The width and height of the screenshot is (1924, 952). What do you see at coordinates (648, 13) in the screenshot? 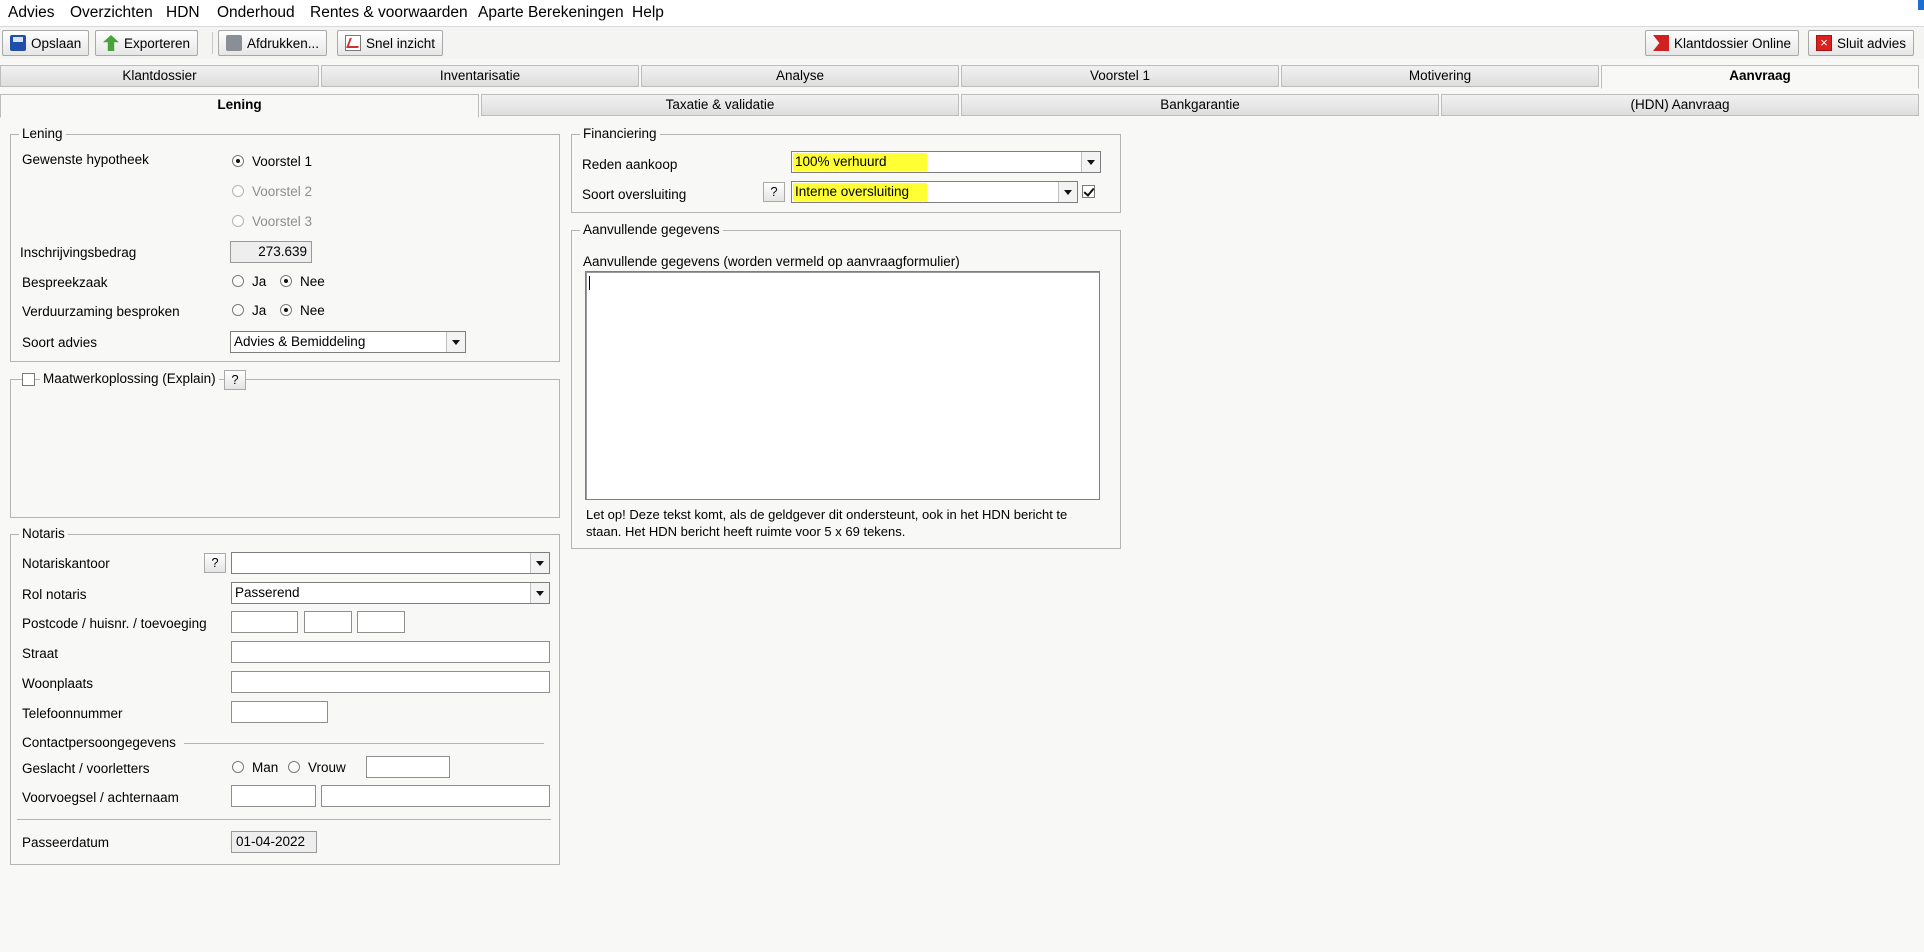
I see `menu-help: Help` at bounding box center [648, 13].